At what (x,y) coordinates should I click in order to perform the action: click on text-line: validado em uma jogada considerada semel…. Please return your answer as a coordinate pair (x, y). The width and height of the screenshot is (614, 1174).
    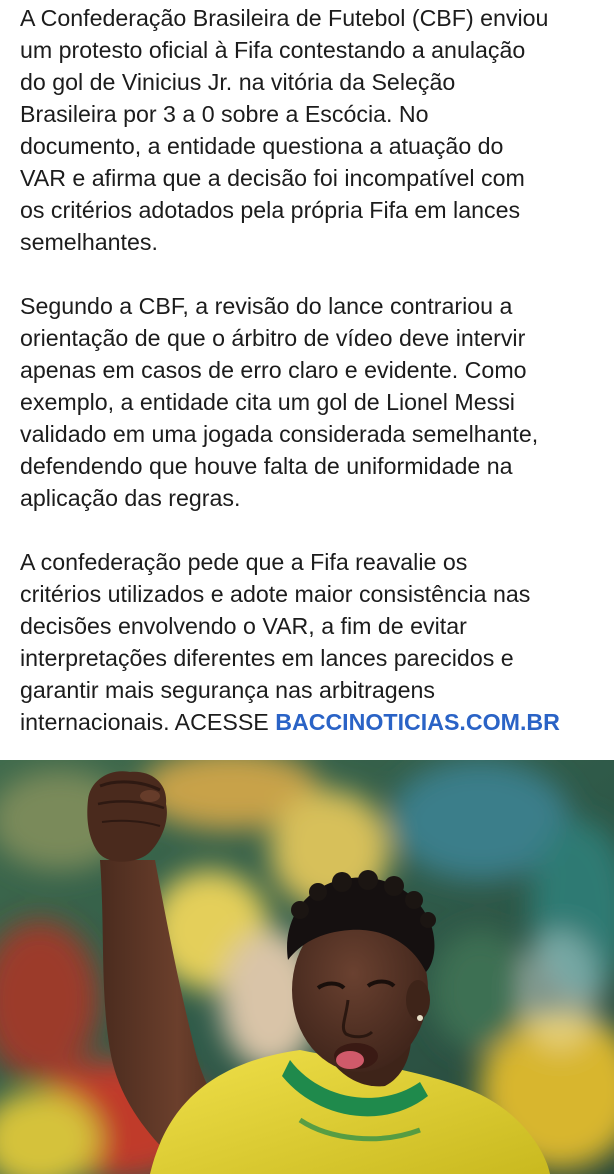
    Looking at the image, I should click on (279, 434).